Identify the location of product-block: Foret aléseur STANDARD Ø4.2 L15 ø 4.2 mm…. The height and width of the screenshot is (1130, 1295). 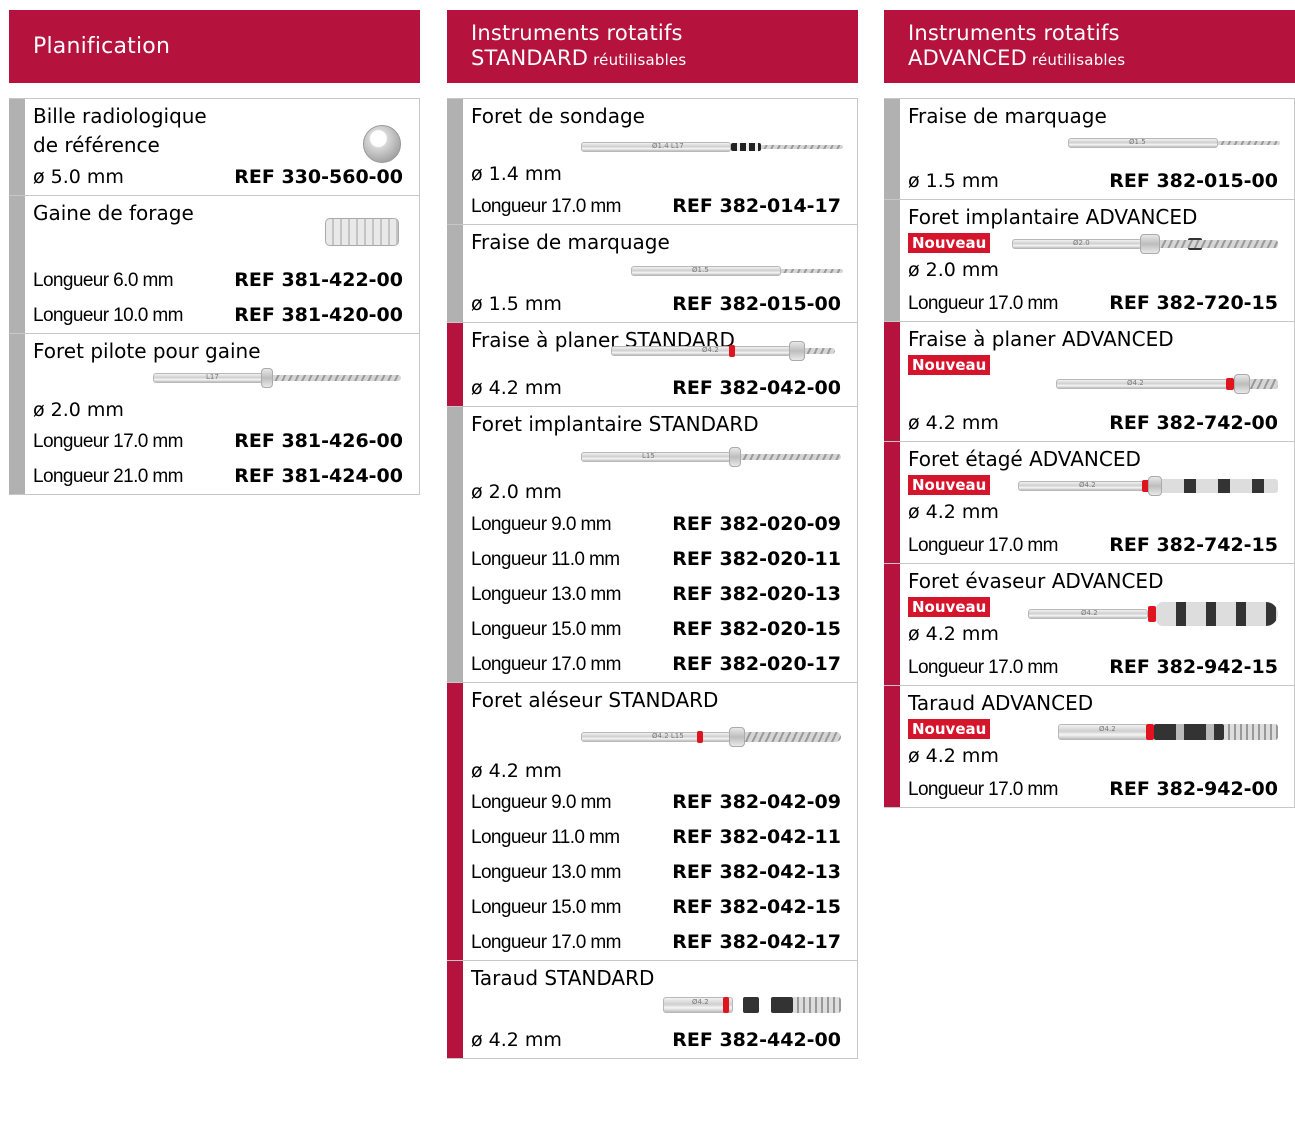
(652, 822).